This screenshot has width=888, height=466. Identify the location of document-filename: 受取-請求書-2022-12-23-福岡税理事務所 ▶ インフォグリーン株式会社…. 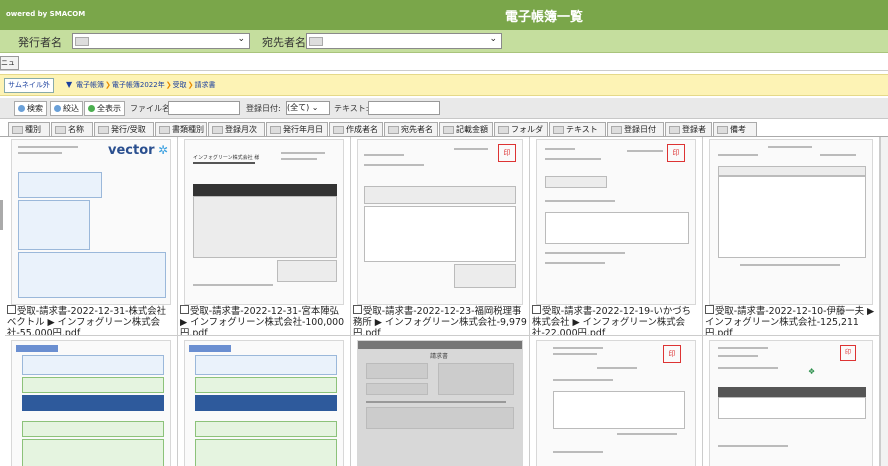
(440, 321).